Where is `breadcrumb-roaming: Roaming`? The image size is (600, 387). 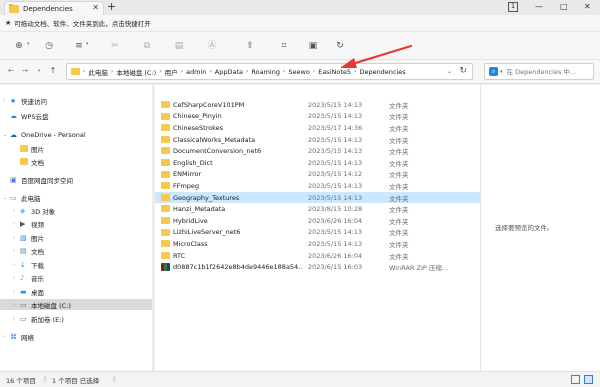
breadcrumb-roaming: Roaming is located at coordinates (265, 72).